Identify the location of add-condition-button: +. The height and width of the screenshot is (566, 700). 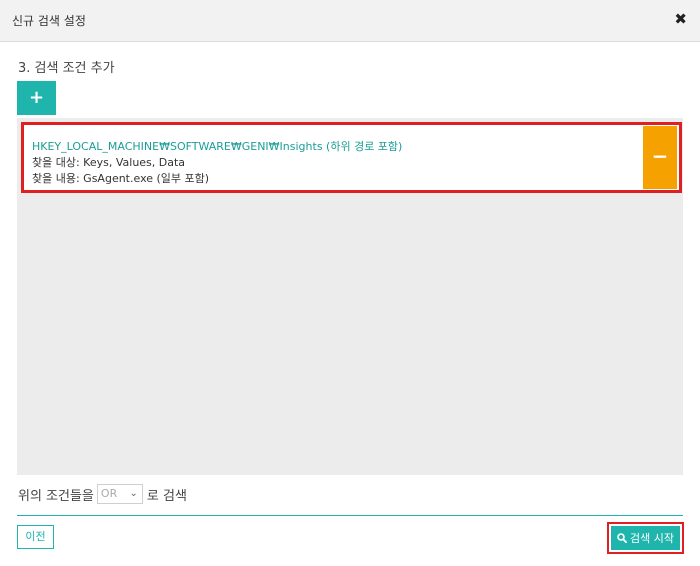
(36, 98).